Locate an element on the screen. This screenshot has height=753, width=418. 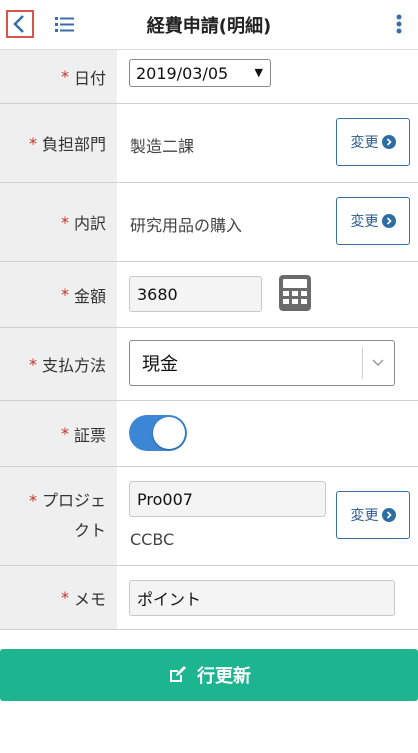
receipt-row: * 証票 is located at coordinates (209, 433).